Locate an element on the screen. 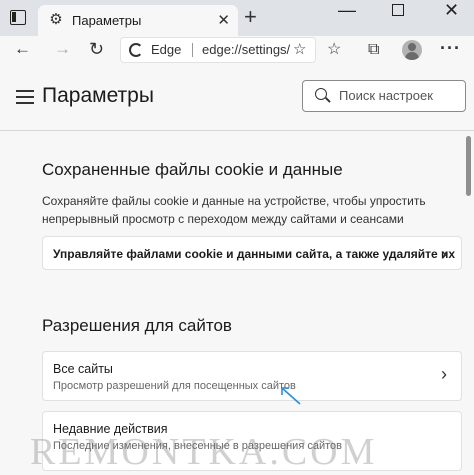 The height and width of the screenshot is (475, 474). edge-logo-icon is located at coordinates (136, 50).